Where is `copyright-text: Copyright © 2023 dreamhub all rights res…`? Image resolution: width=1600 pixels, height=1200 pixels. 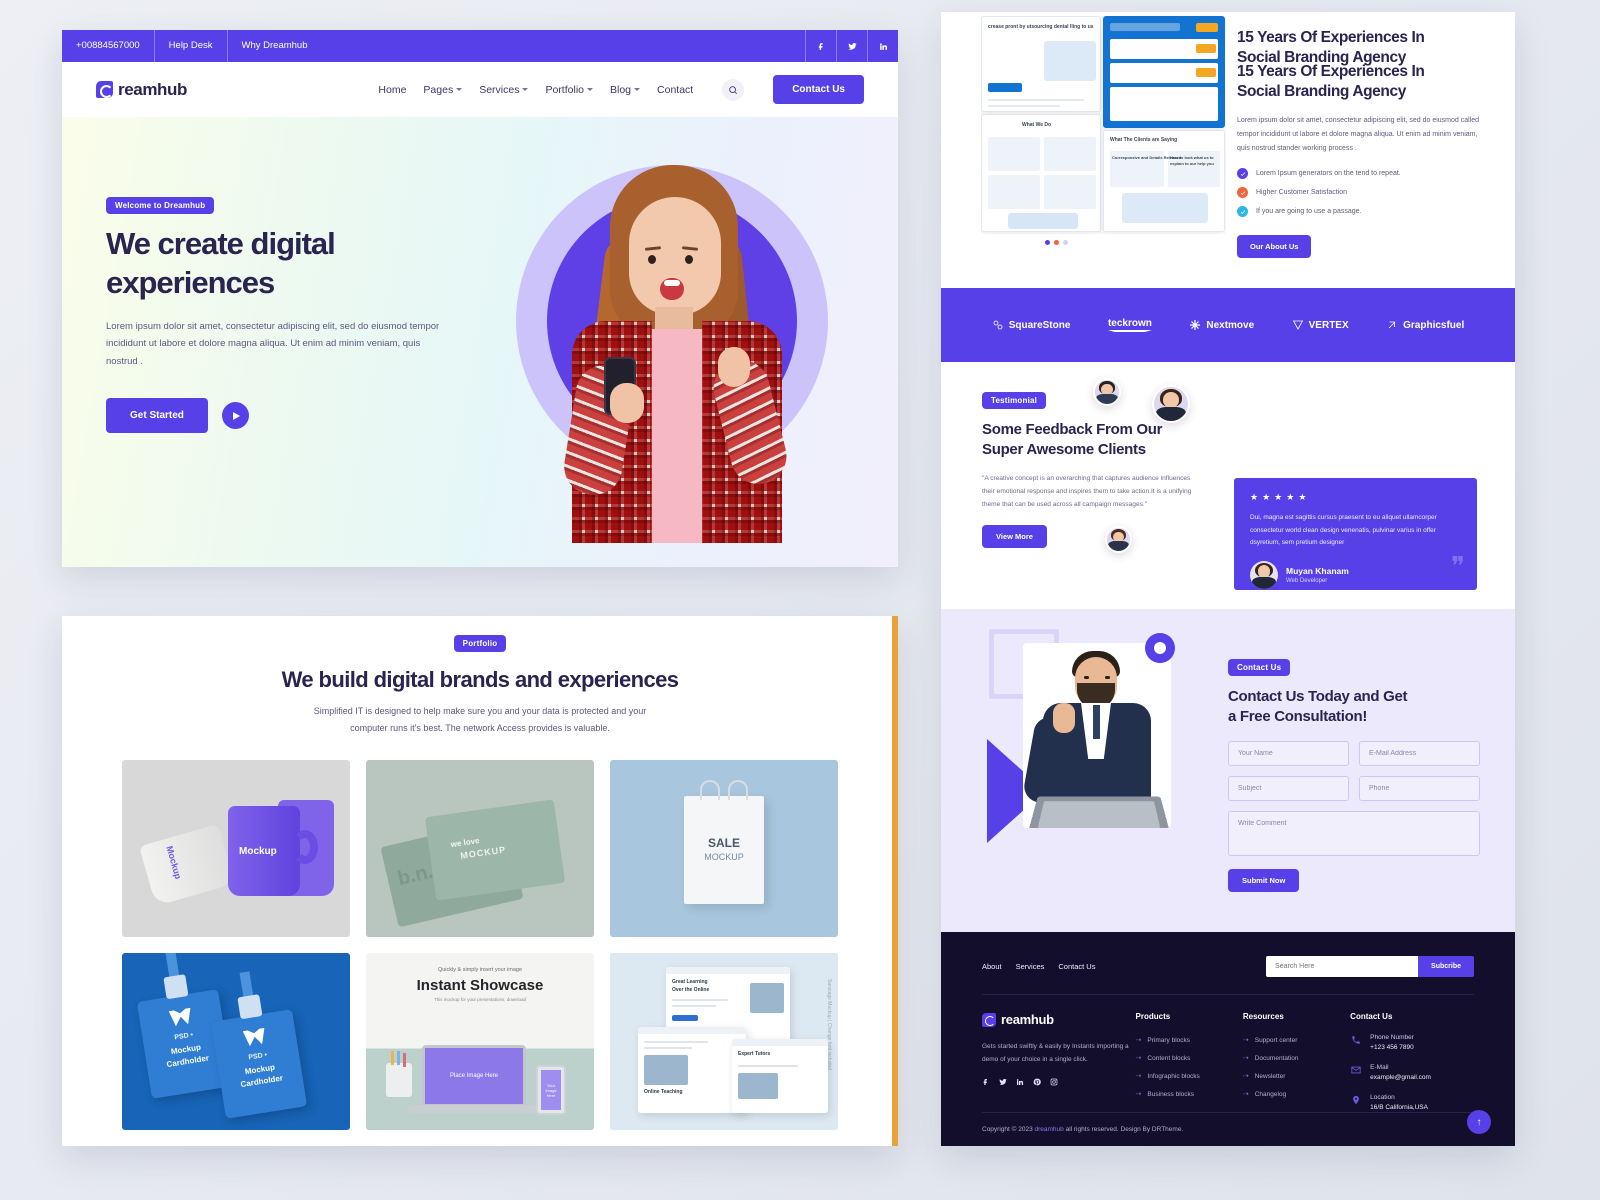 copyright-text: Copyright © 2023 dreamhub all rights res… is located at coordinates (1082, 1129).